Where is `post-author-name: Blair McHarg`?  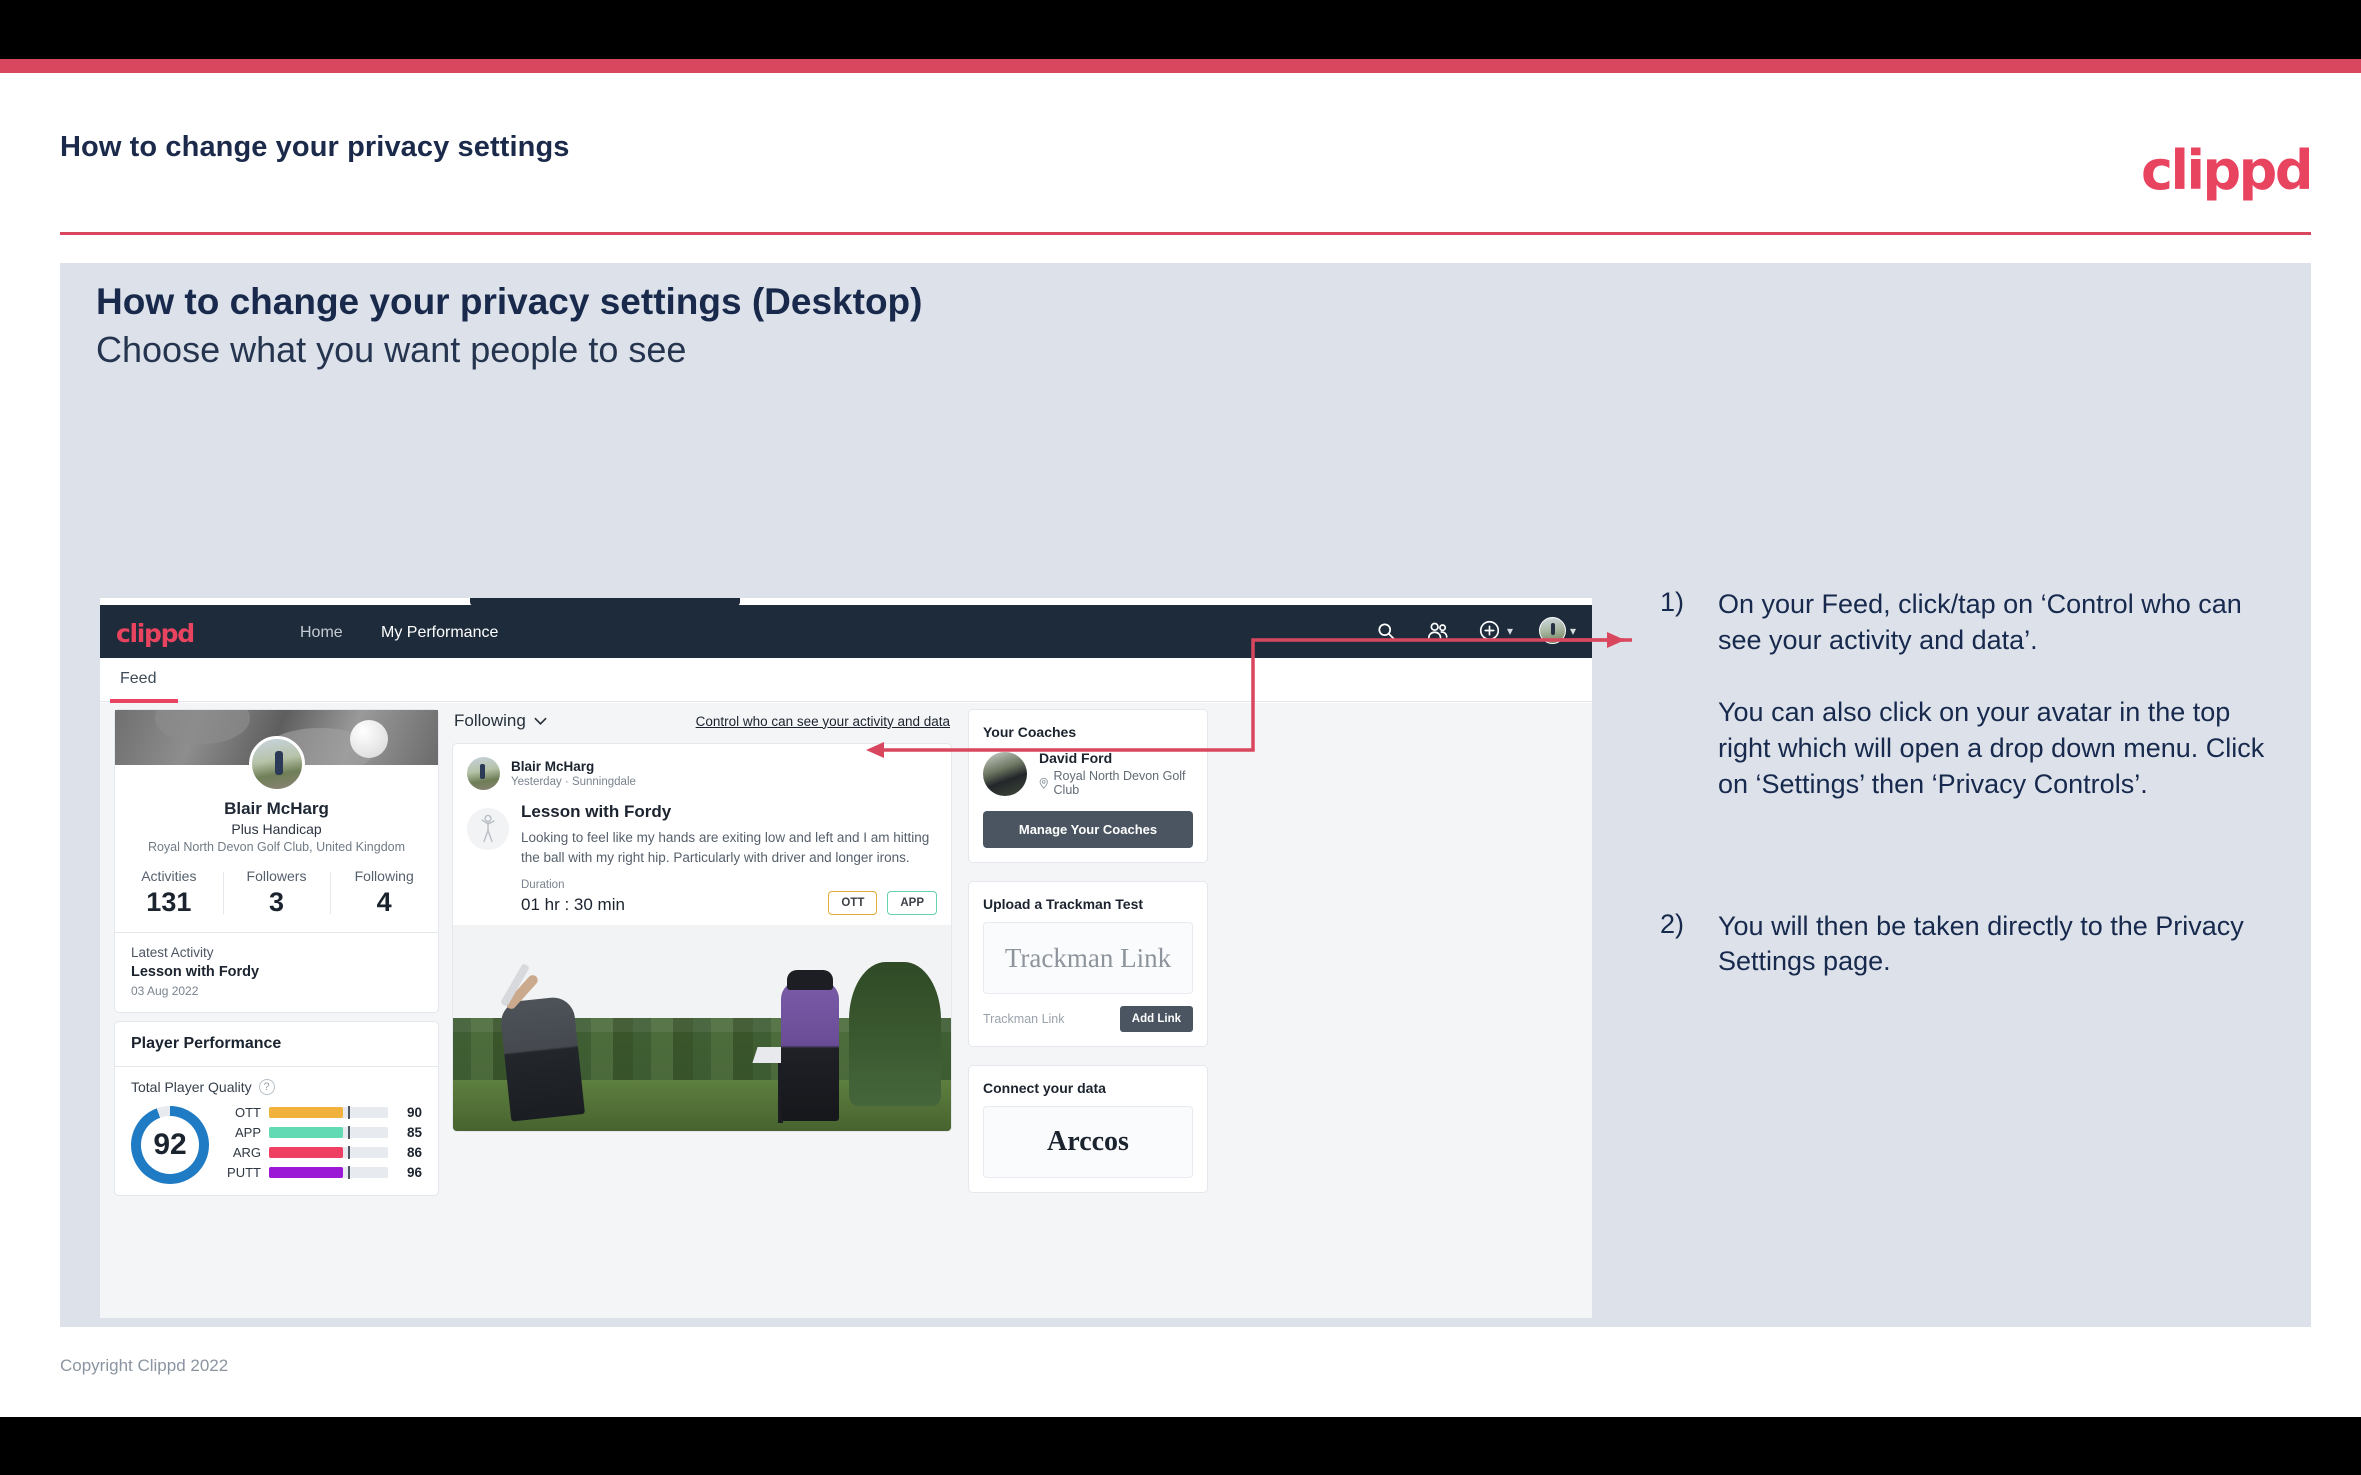 post-author-name: Blair McHarg is located at coordinates (553, 766).